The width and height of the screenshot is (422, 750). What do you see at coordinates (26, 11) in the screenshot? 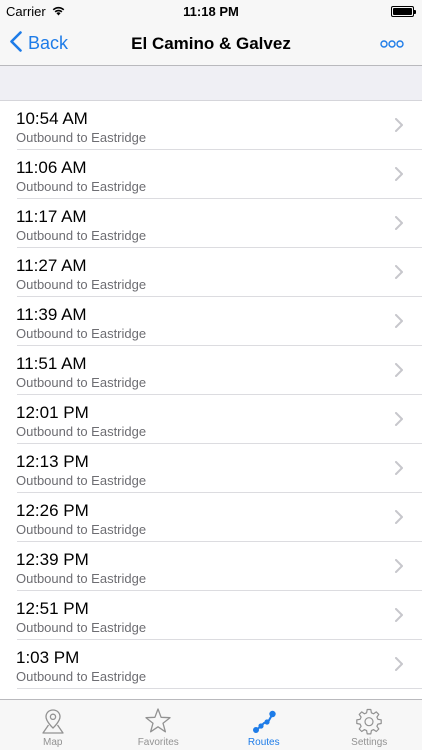
I see `carrier-label: Carrier` at bounding box center [26, 11].